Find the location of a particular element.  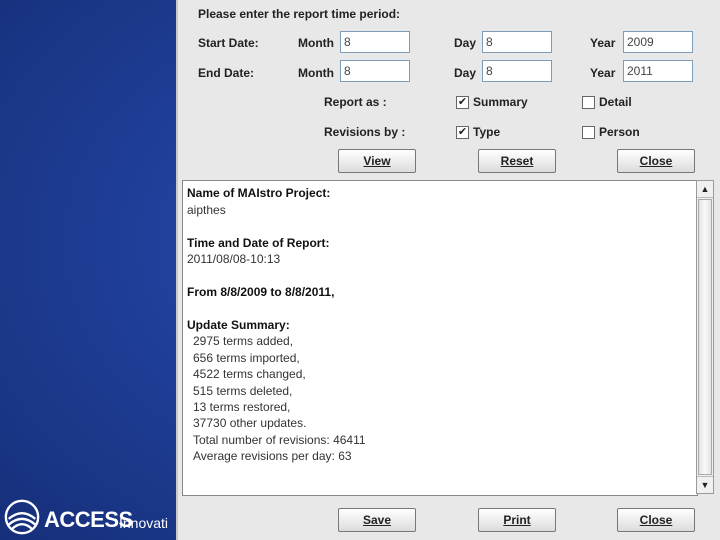

summary-heading: Update Summary: is located at coordinates (238, 325).